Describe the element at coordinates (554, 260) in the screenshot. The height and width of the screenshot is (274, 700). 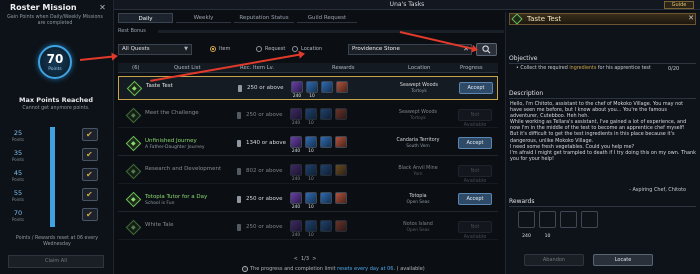
I see `abandon-button: Abandon` at that location.